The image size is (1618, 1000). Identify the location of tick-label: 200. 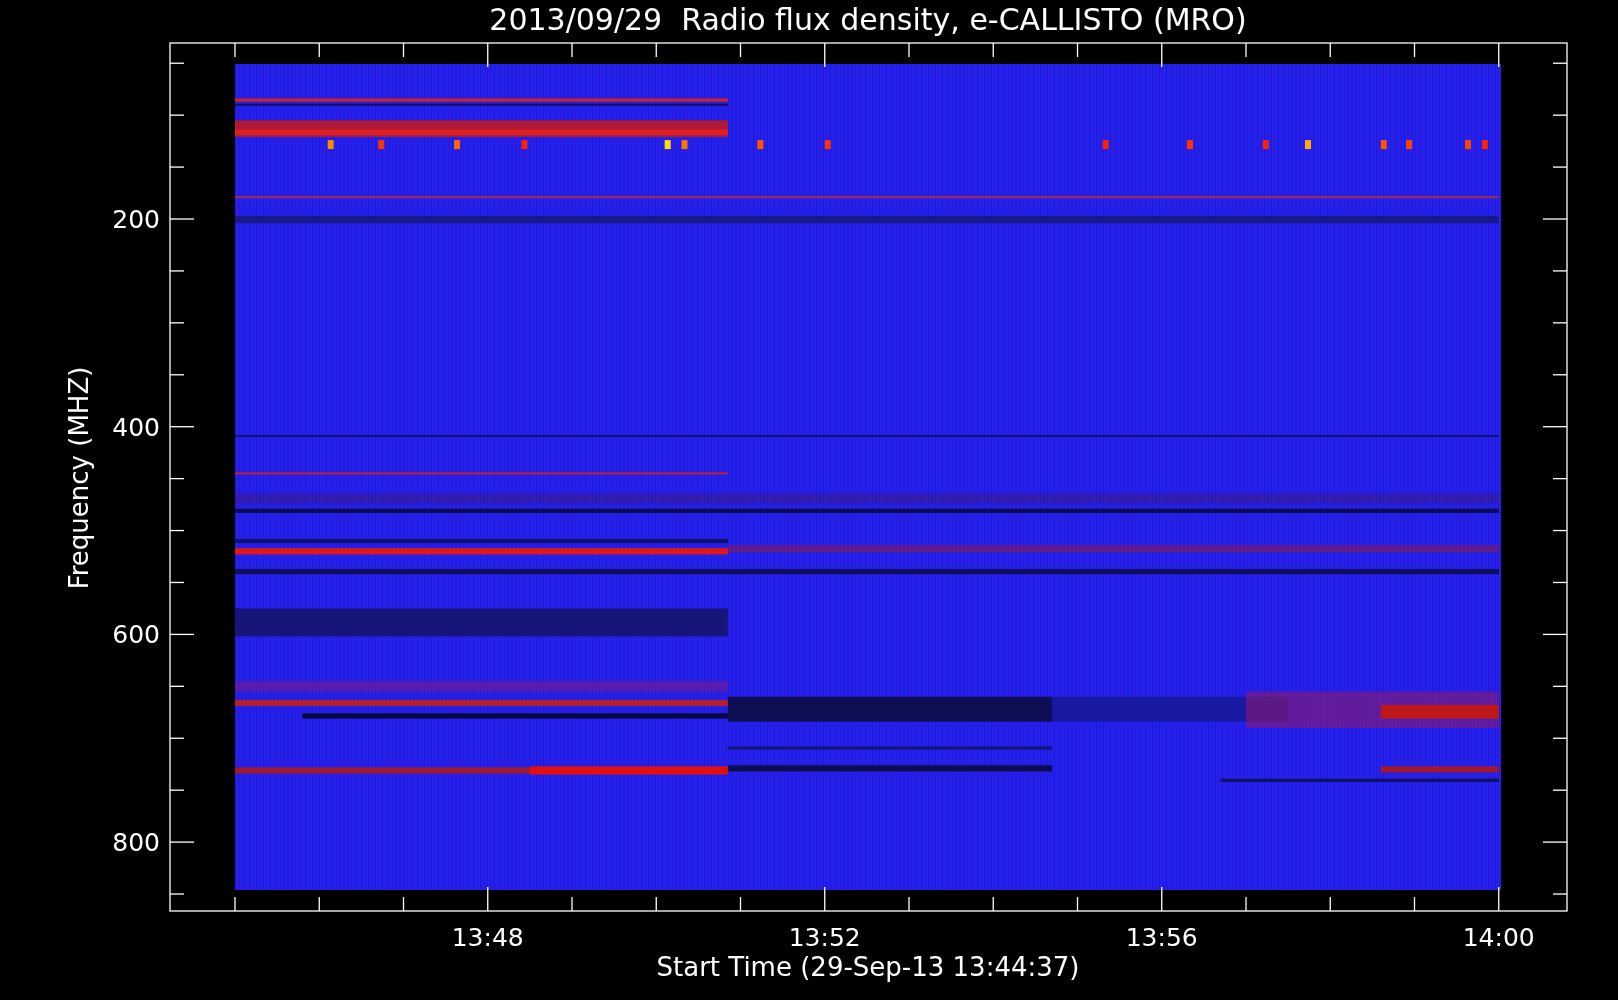
(136, 219).